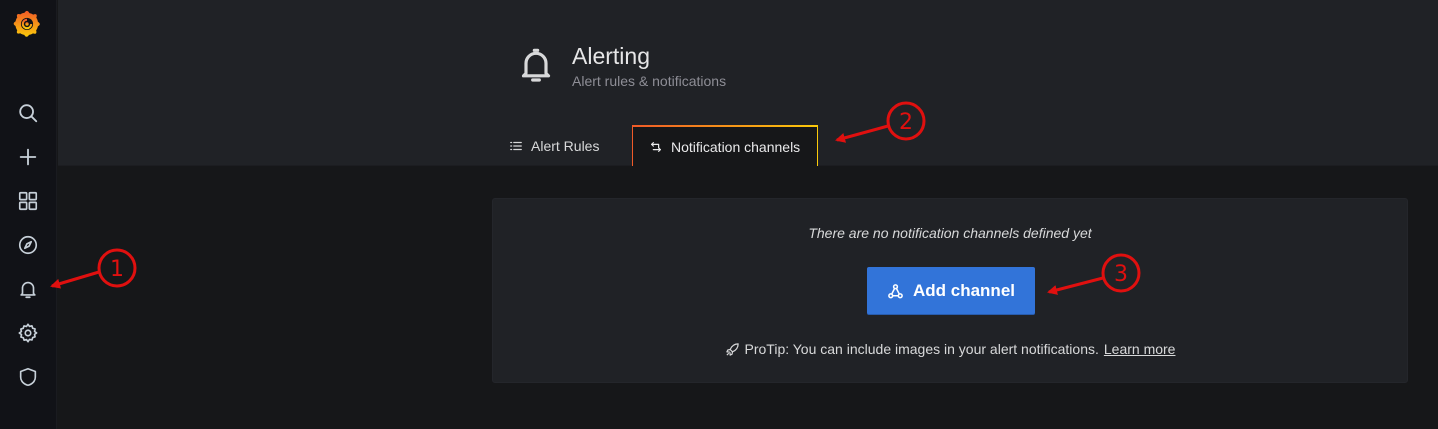 Image resolution: width=1438 pixels, height=429 pixels. What do you see at coordinates (117, 269) in the screenshot?
I see `annotation-label-1: 1` at bounding box center [117, 269].